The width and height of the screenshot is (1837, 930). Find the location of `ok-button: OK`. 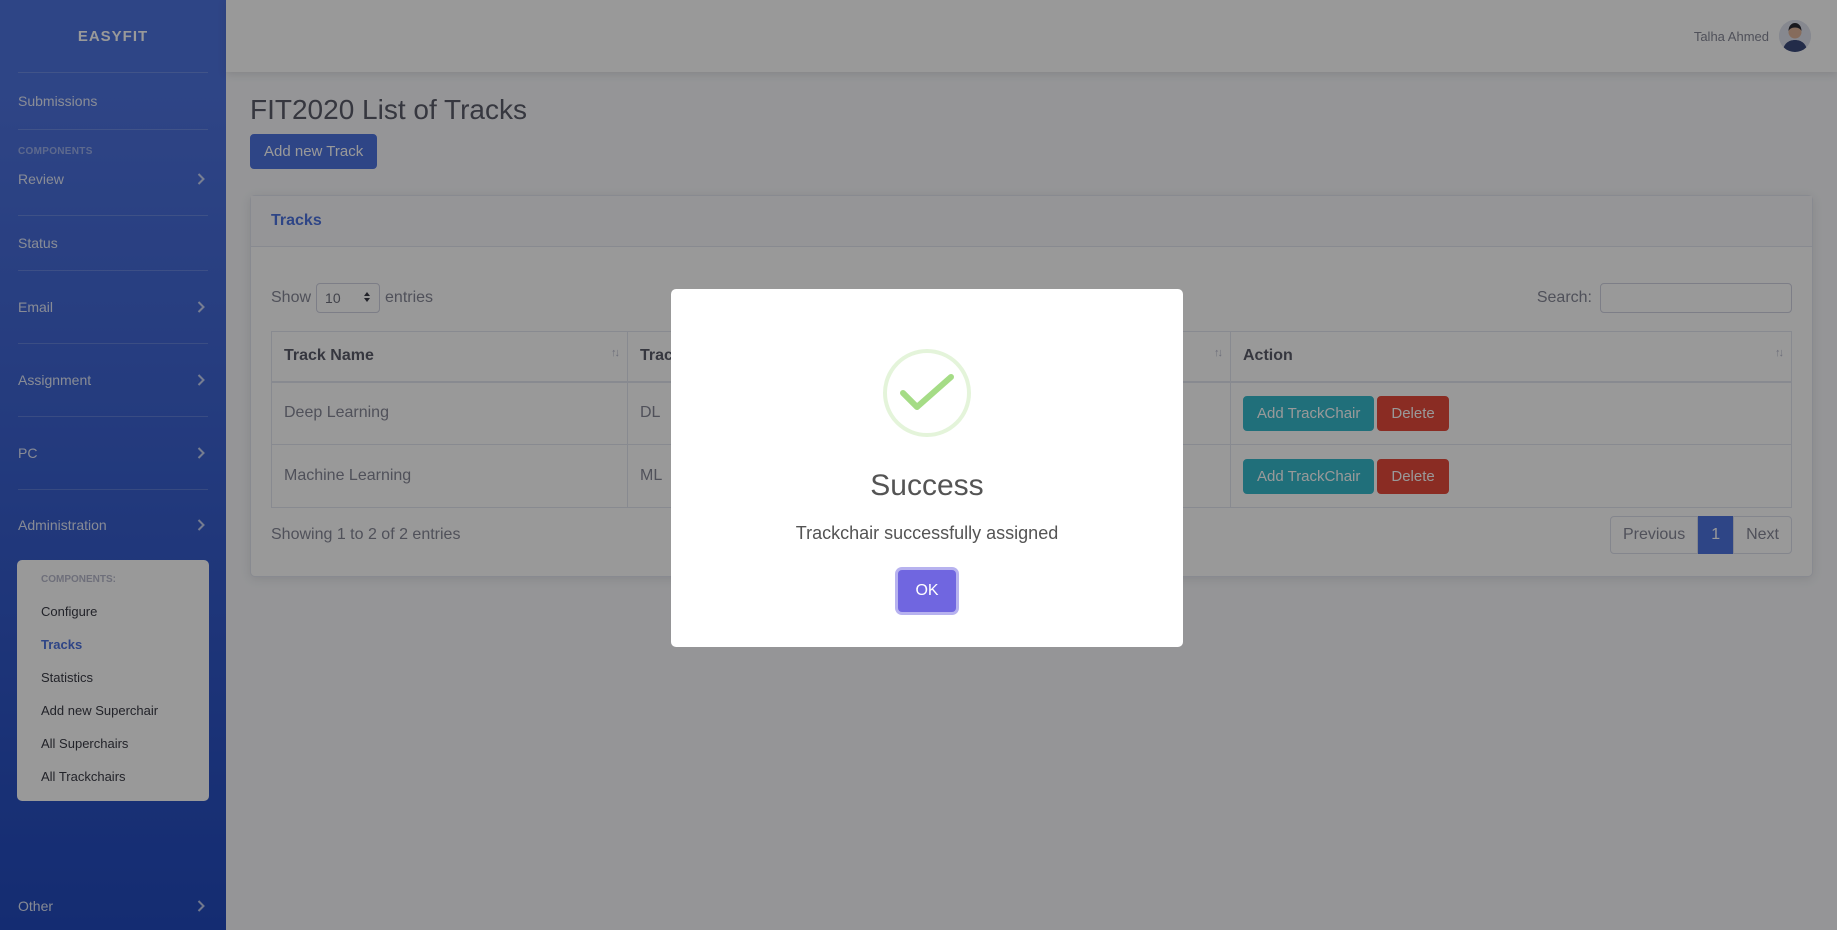

ok-button: OK is located at coordinates (927, 591).